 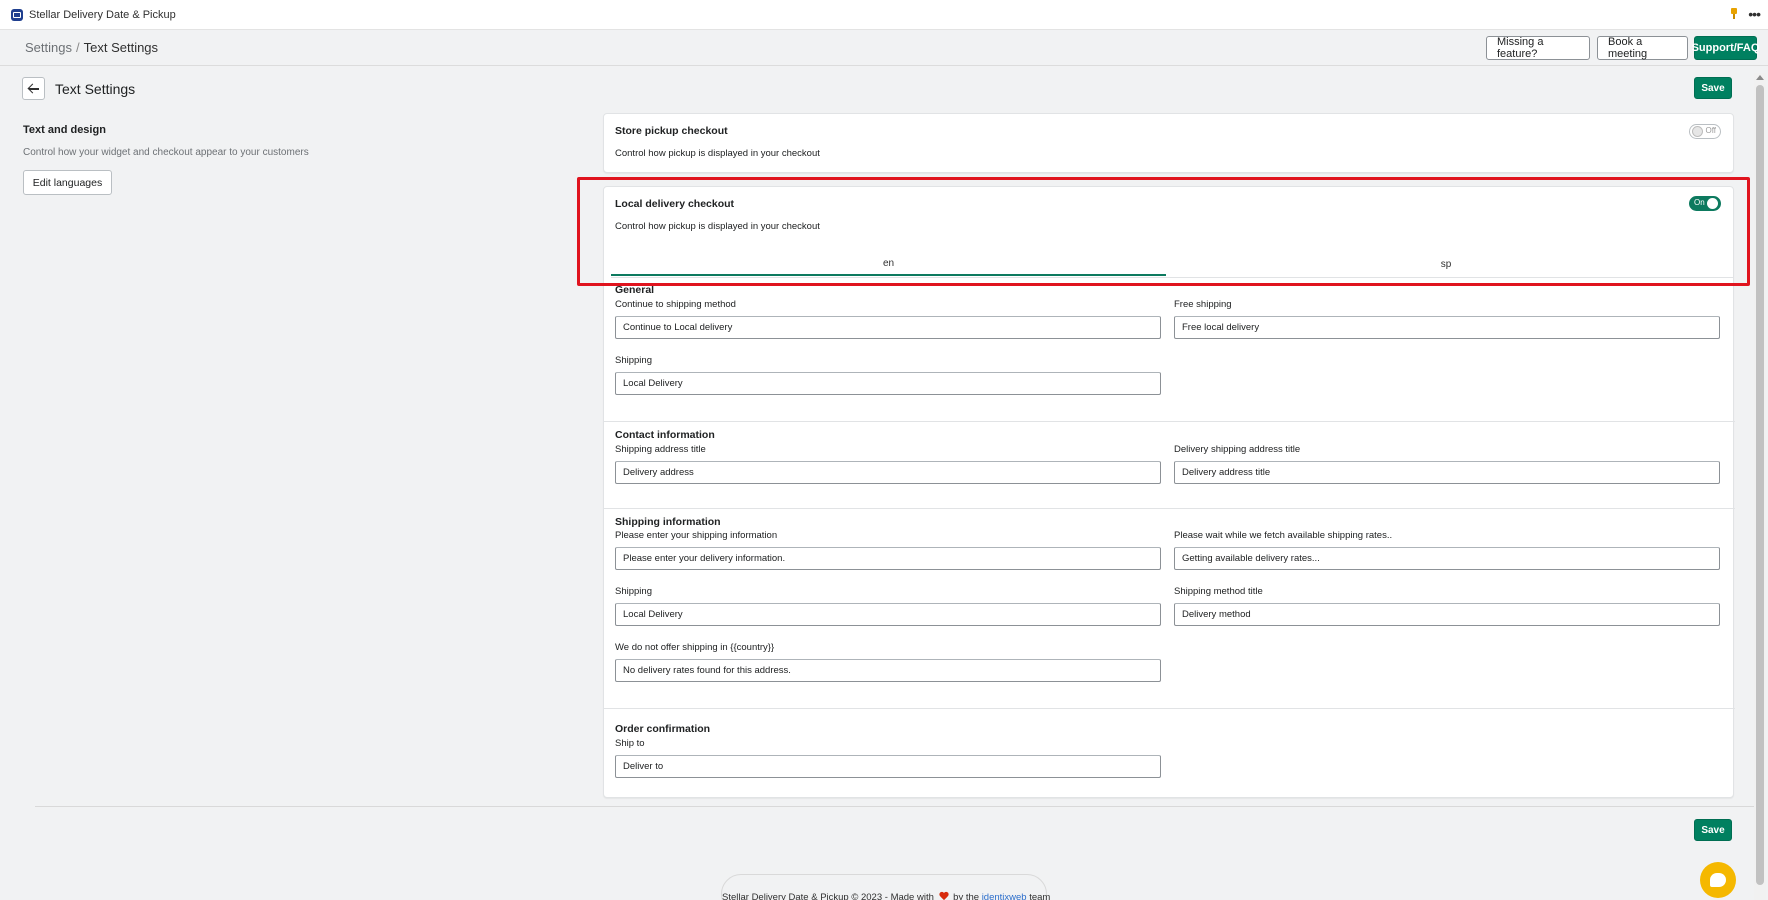 I want to click on arrow-left-icon, so click(x=34, y=89).